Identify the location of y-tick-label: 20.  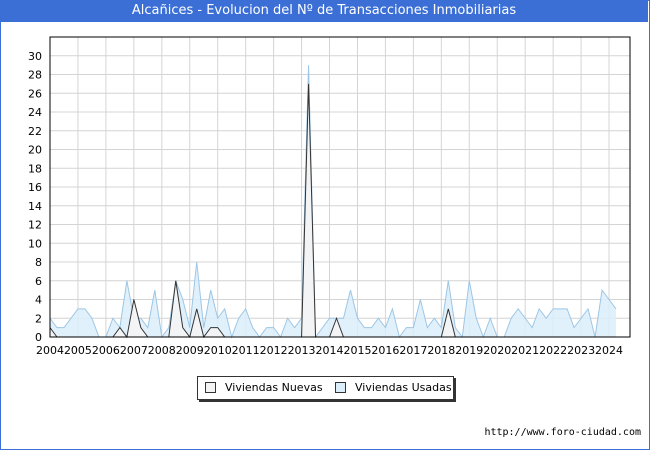
(35, 150).